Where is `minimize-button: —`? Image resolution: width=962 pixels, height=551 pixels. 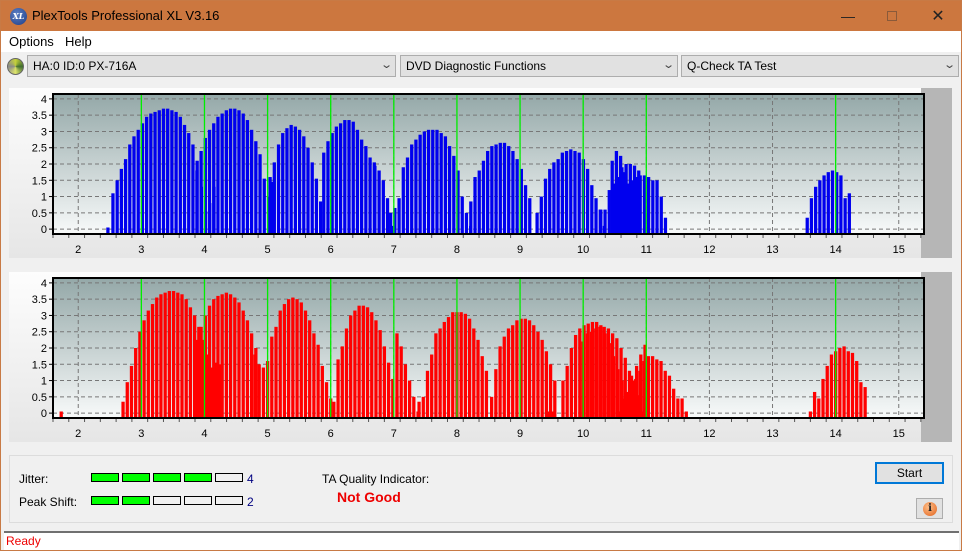
minimize-button: — is located at coordinates (848, 16).